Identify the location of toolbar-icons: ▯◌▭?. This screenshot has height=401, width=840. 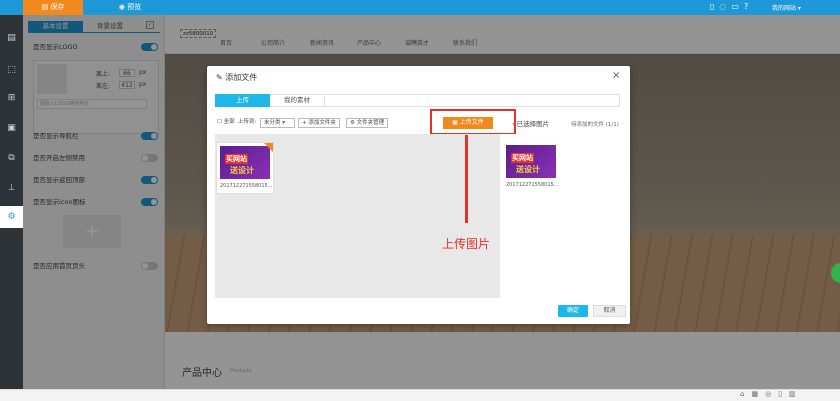
(731, 6).